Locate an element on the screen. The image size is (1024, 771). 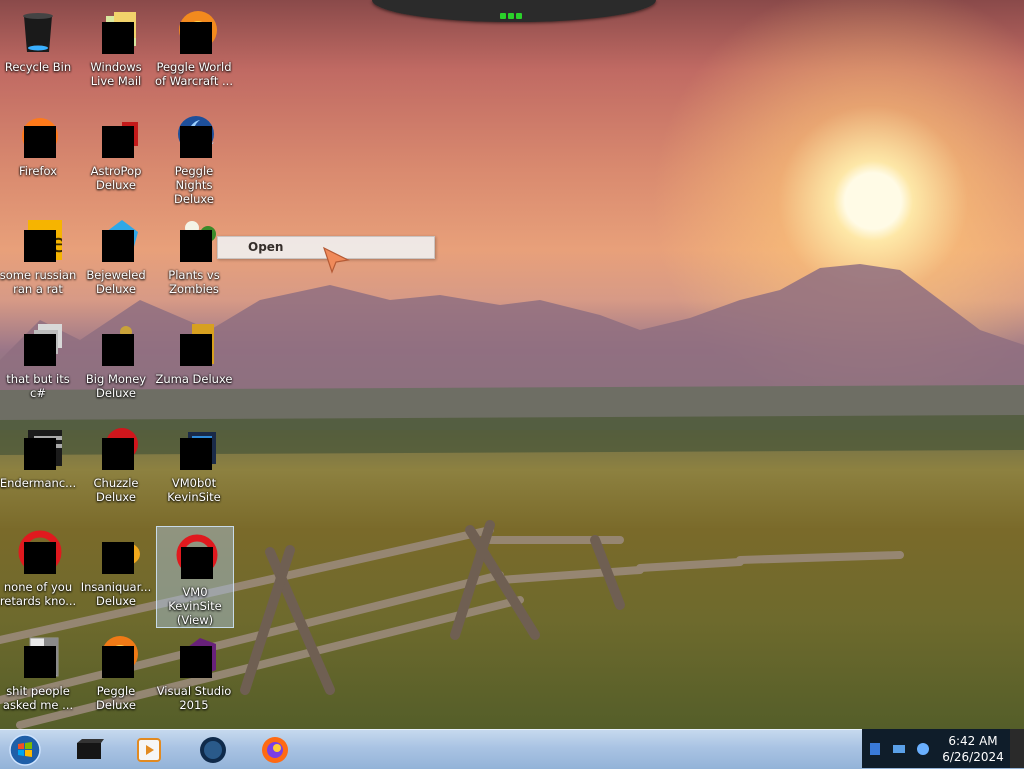
black-box-icon is located at coordinates (90, 748).